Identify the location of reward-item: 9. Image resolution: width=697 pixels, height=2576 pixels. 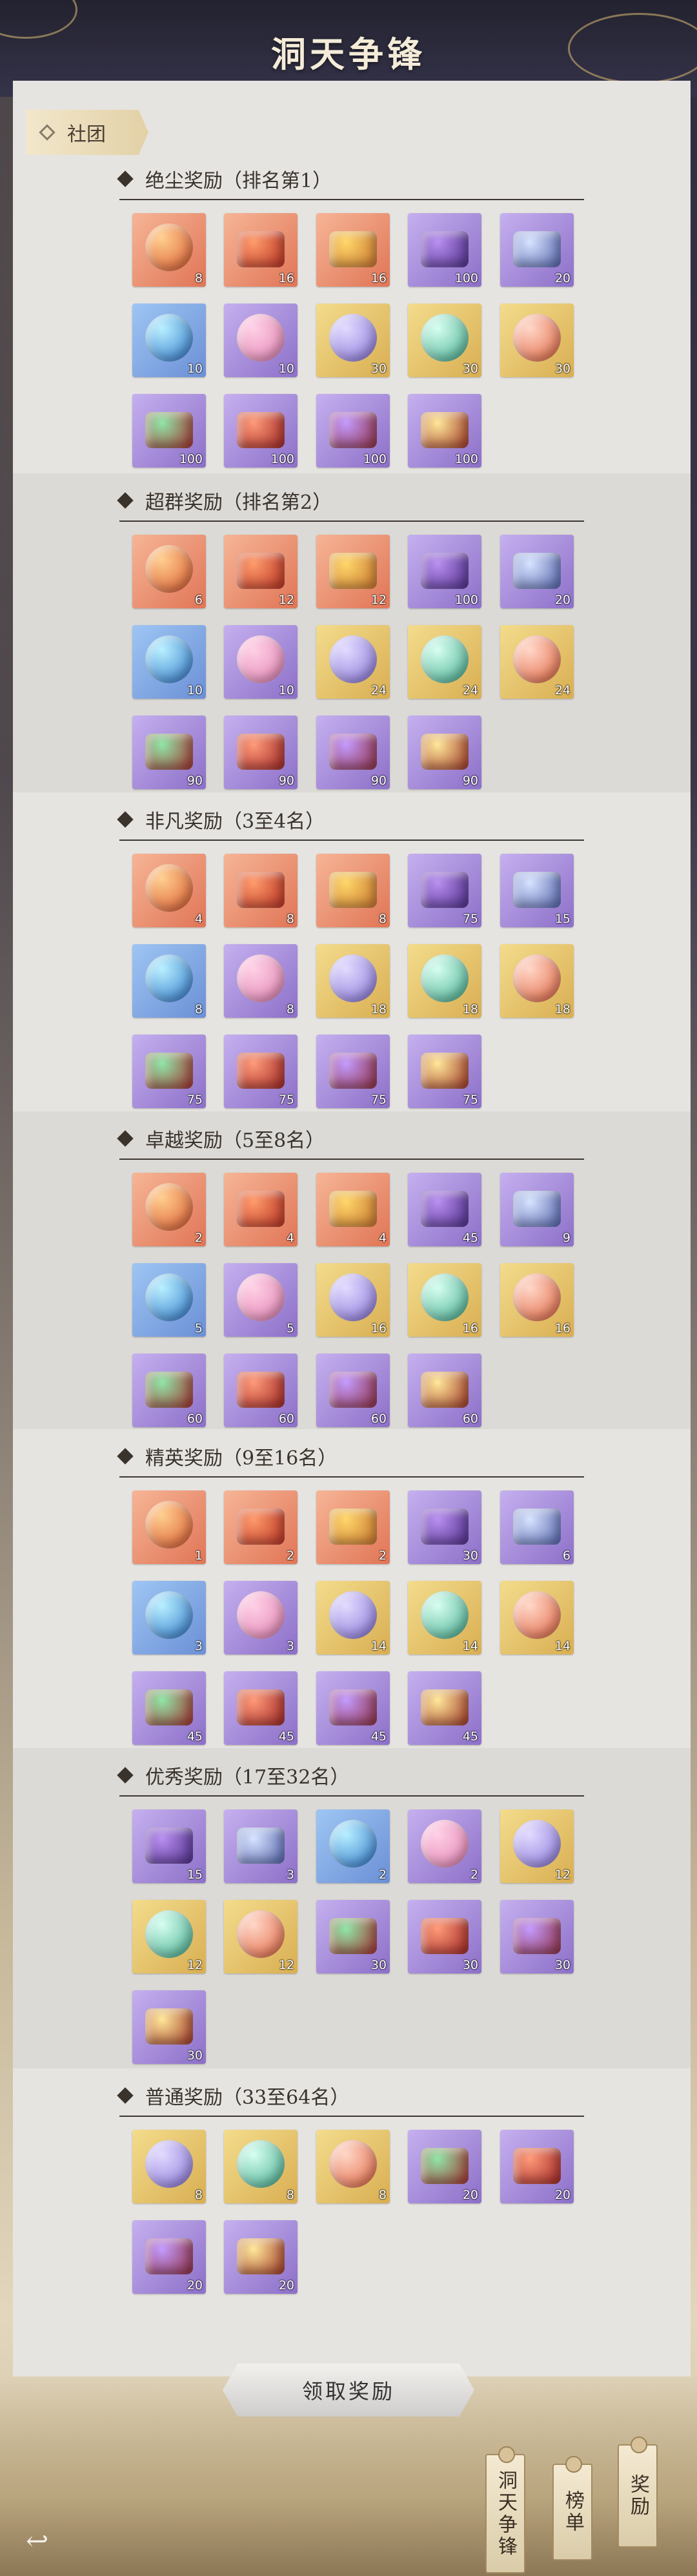
(537, 1209).